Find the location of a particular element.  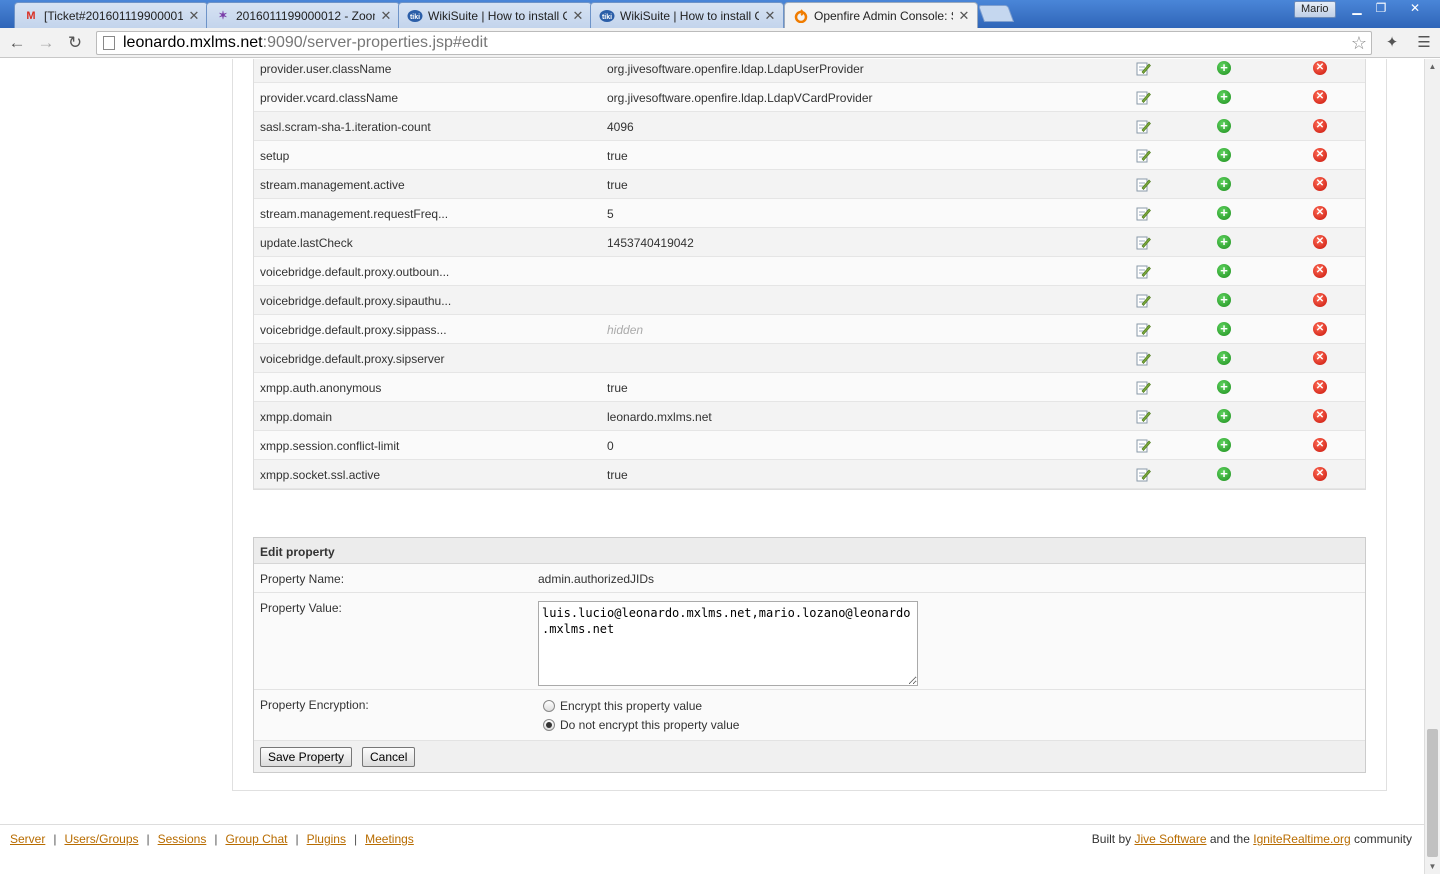

footer-link: Users/Groups is located at coordinates (101, 839).